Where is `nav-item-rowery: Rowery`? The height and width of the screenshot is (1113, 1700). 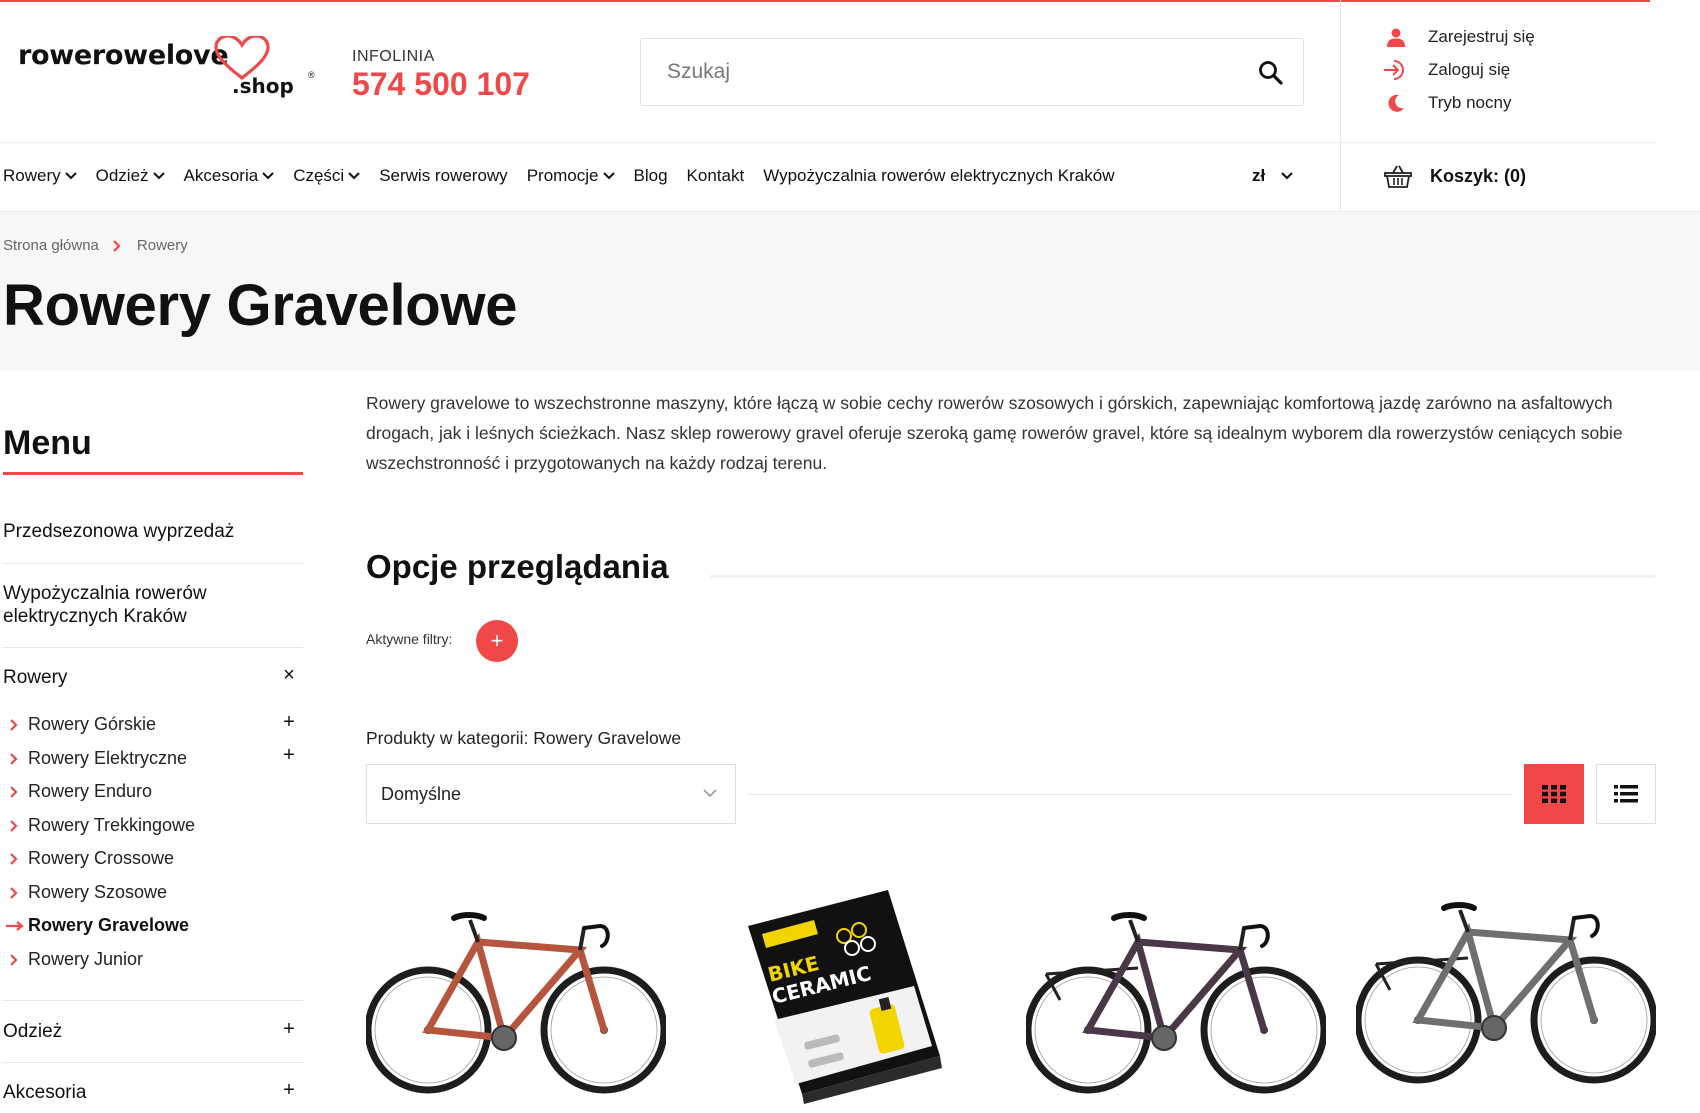 nav-item-rowery: Rowery is located at coordinates (40, 176).